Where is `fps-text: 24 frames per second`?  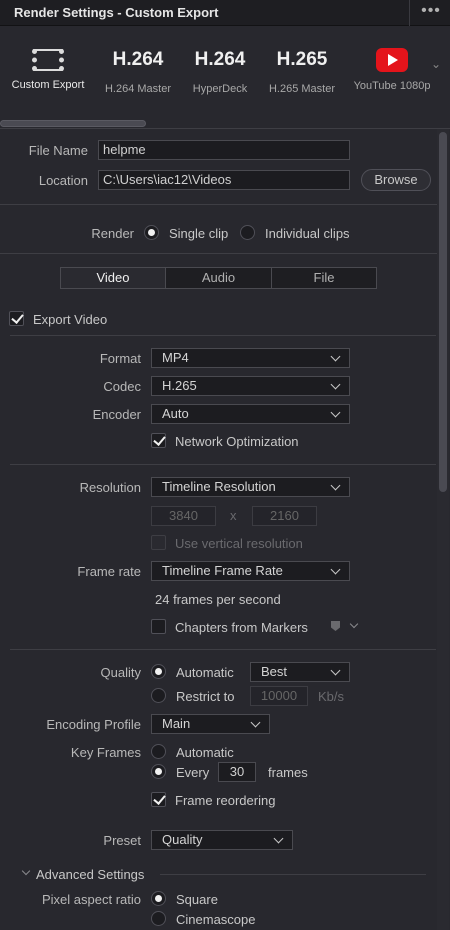
fps-text: 24 frames per second is located at coordinates (218, 599).